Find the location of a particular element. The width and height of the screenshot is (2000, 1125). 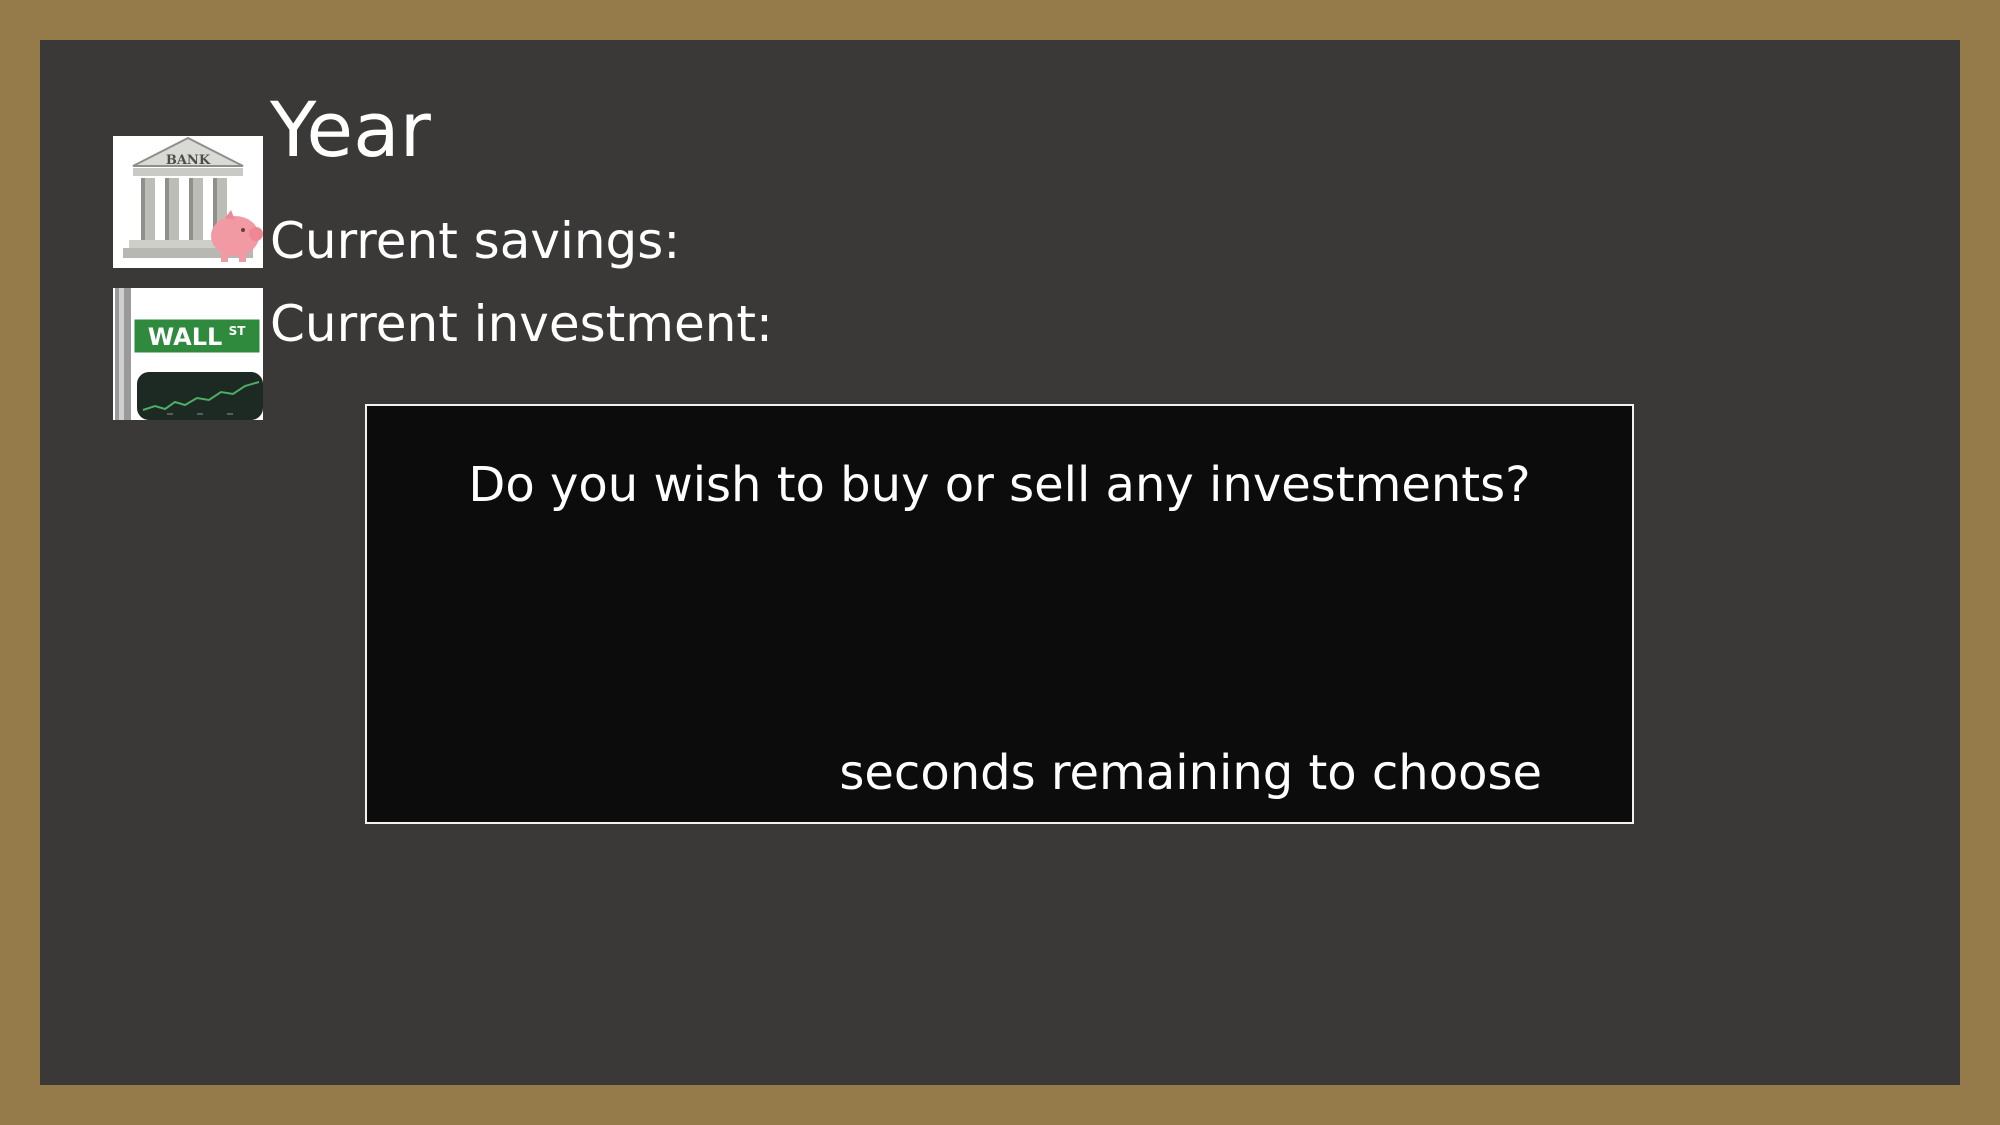

wall-street-sign-label: WALL is located at coordinates (185, 337).